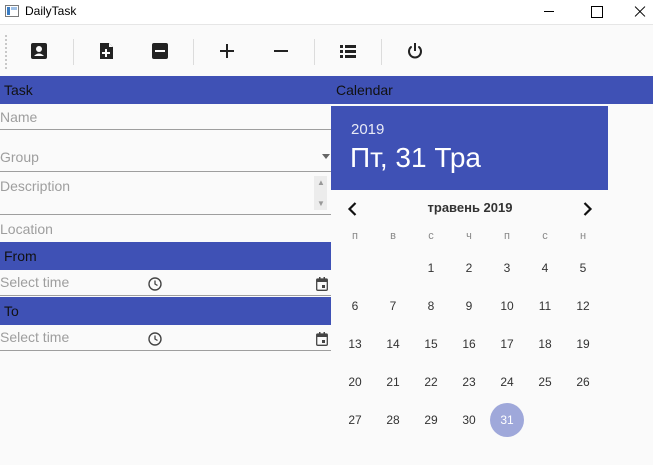 This screenshot has width=653, height=465. I want to click on app-icon, so click(12, 11).